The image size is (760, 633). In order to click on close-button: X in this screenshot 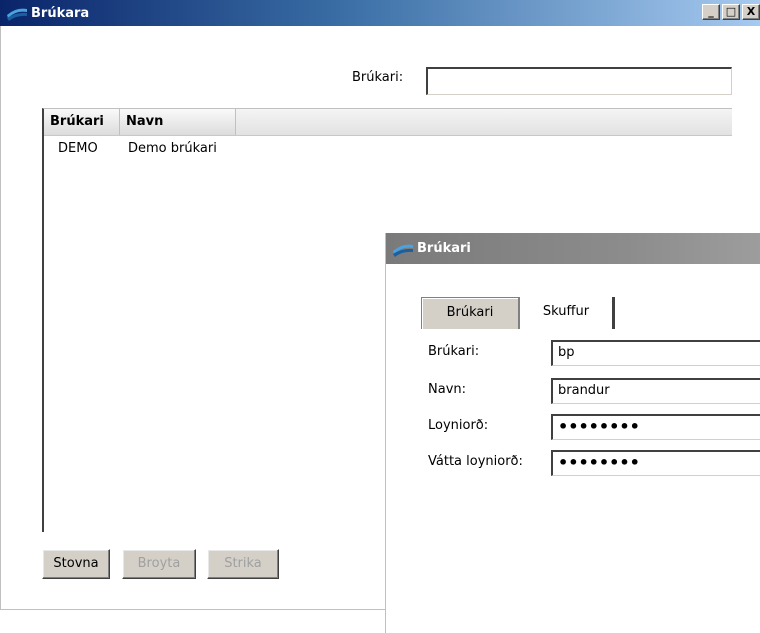, I will do `click(751, 12)`.